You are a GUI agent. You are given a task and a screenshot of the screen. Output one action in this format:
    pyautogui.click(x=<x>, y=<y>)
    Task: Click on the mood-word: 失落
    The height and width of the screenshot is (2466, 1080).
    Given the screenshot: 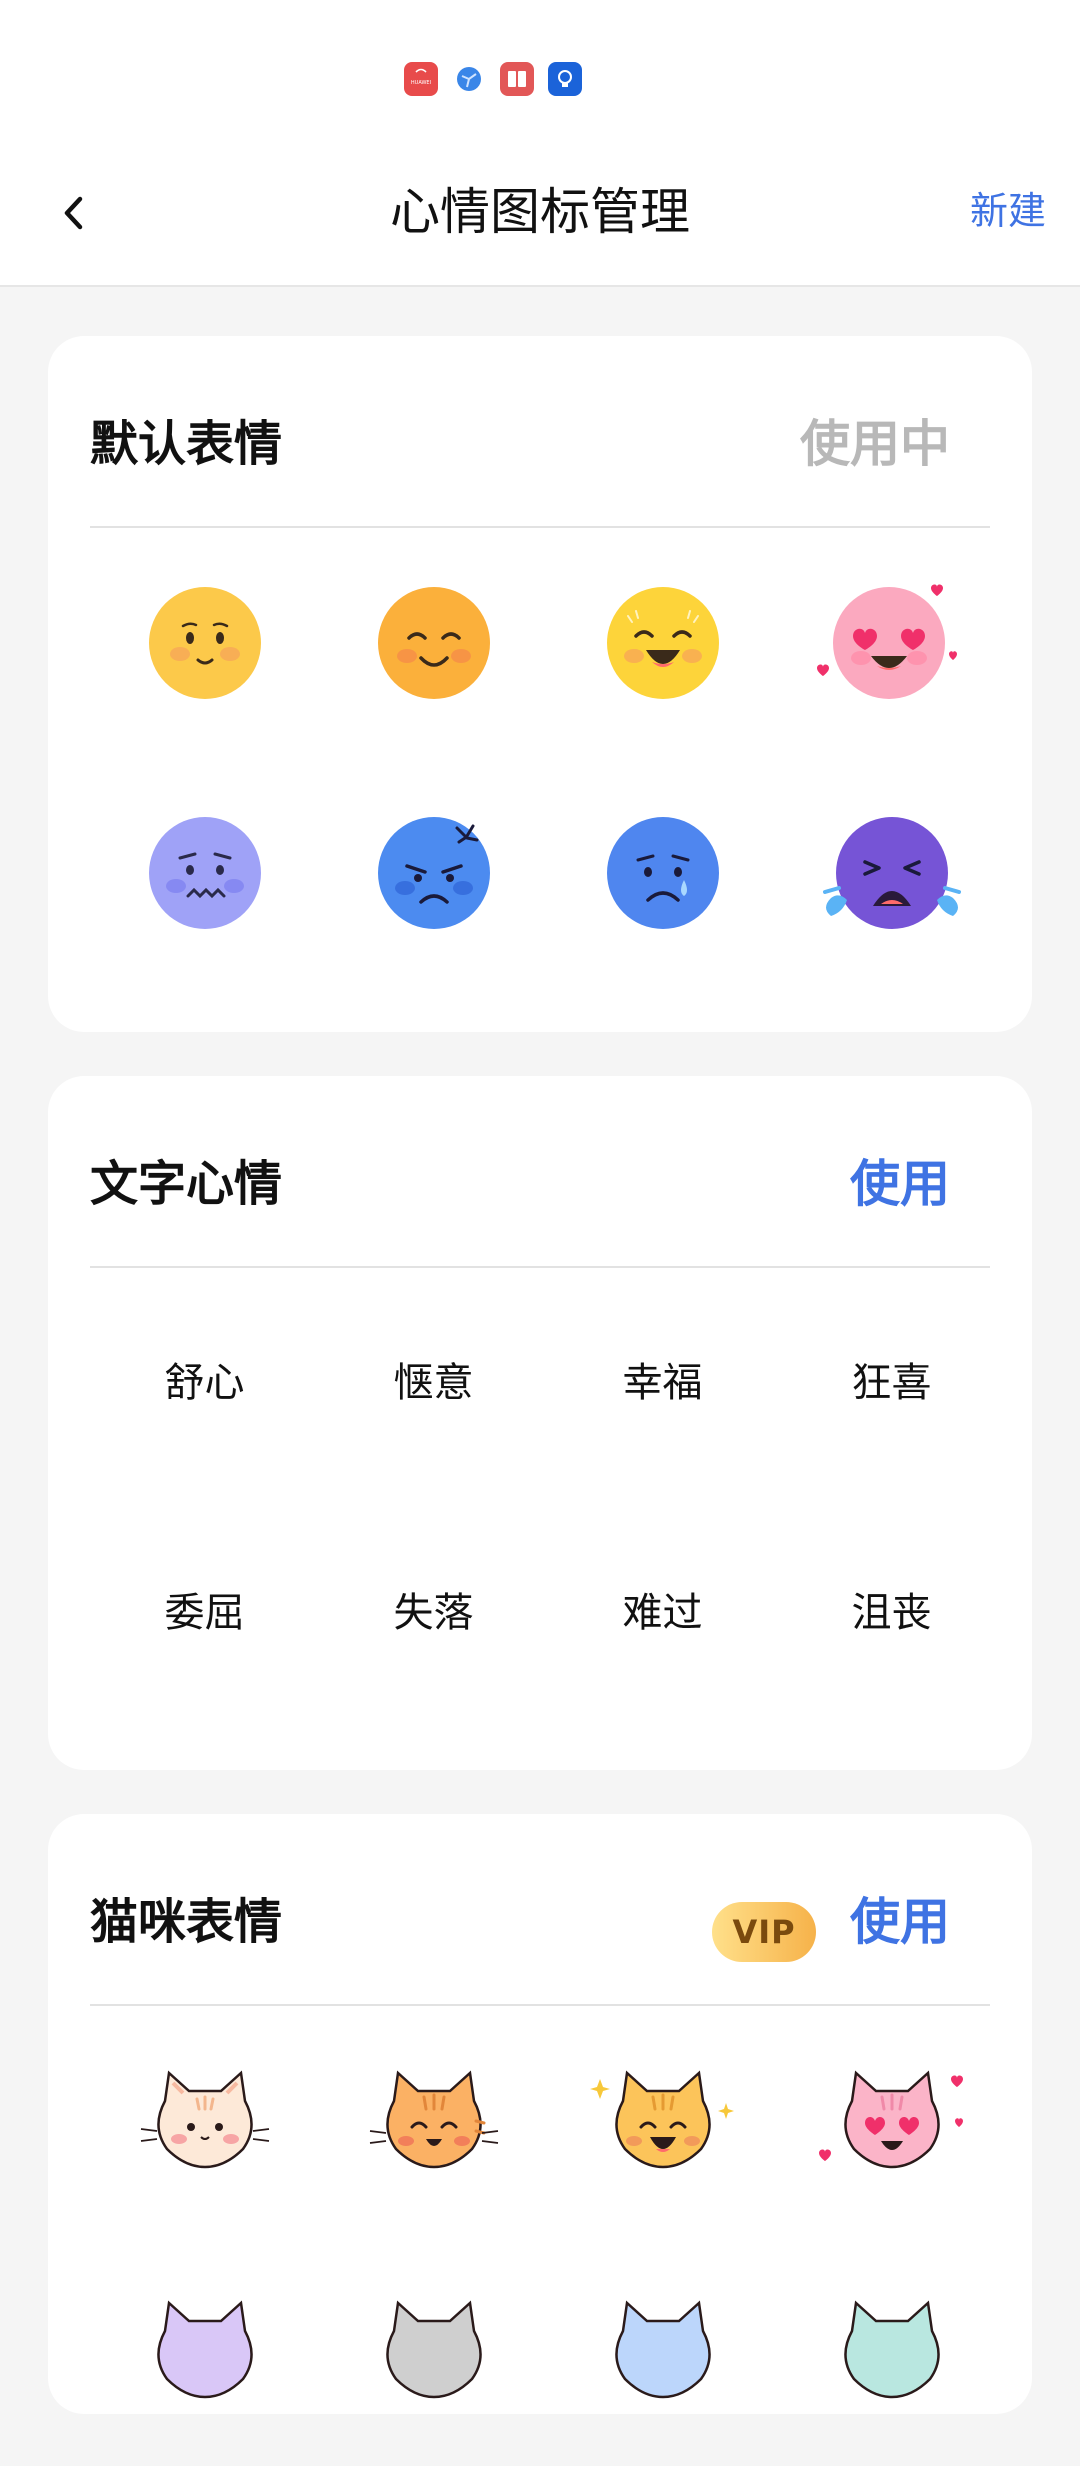 What is the action you would take?
    pyautogui.click(x=434, y=1613)
    